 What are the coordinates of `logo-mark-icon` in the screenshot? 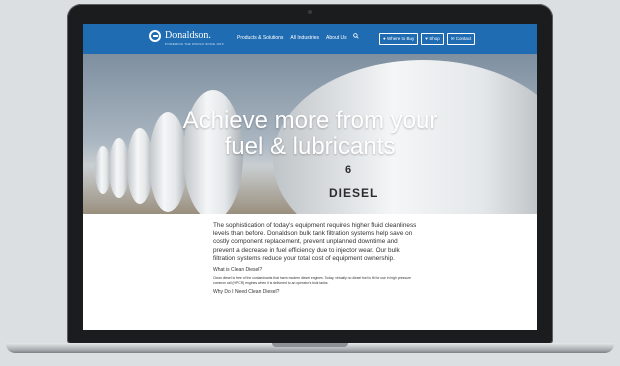 It's located at (155, 36).